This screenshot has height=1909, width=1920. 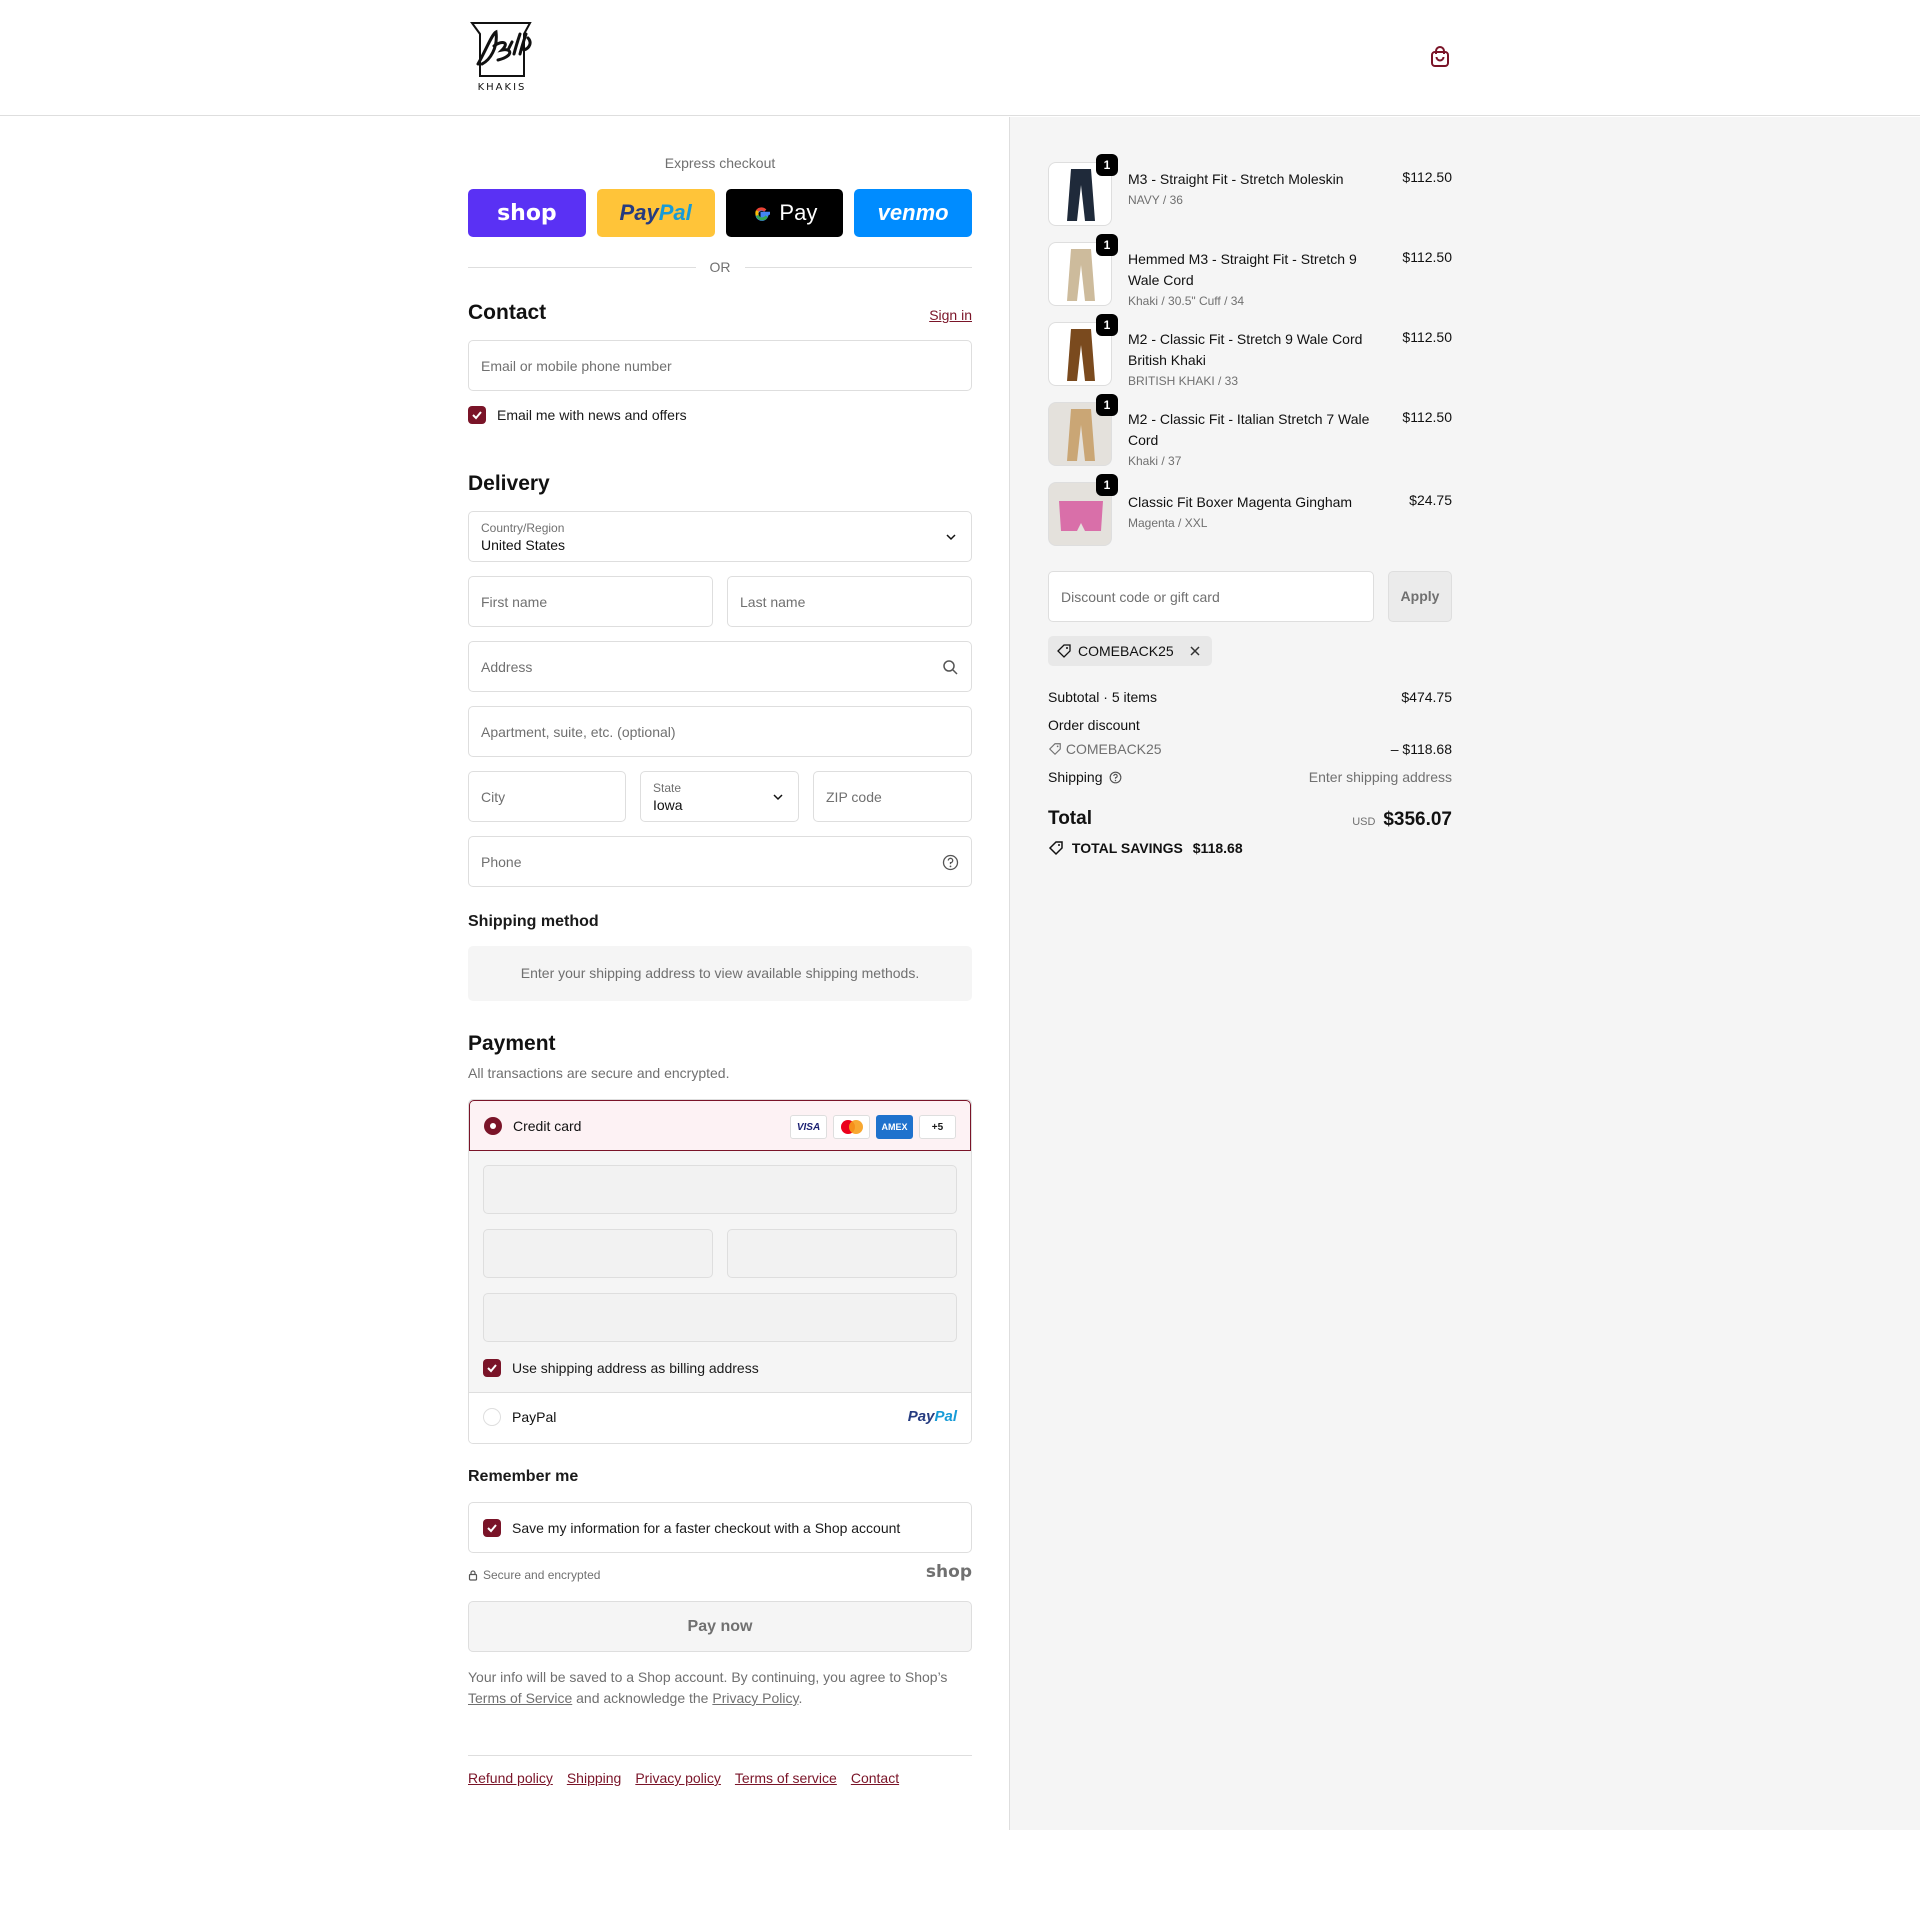 What do you see at coordinates (755, 1698) in the screenshot?
I see `privacy-policy-link: Privacy Policy` at bounding box center [755, 1698].